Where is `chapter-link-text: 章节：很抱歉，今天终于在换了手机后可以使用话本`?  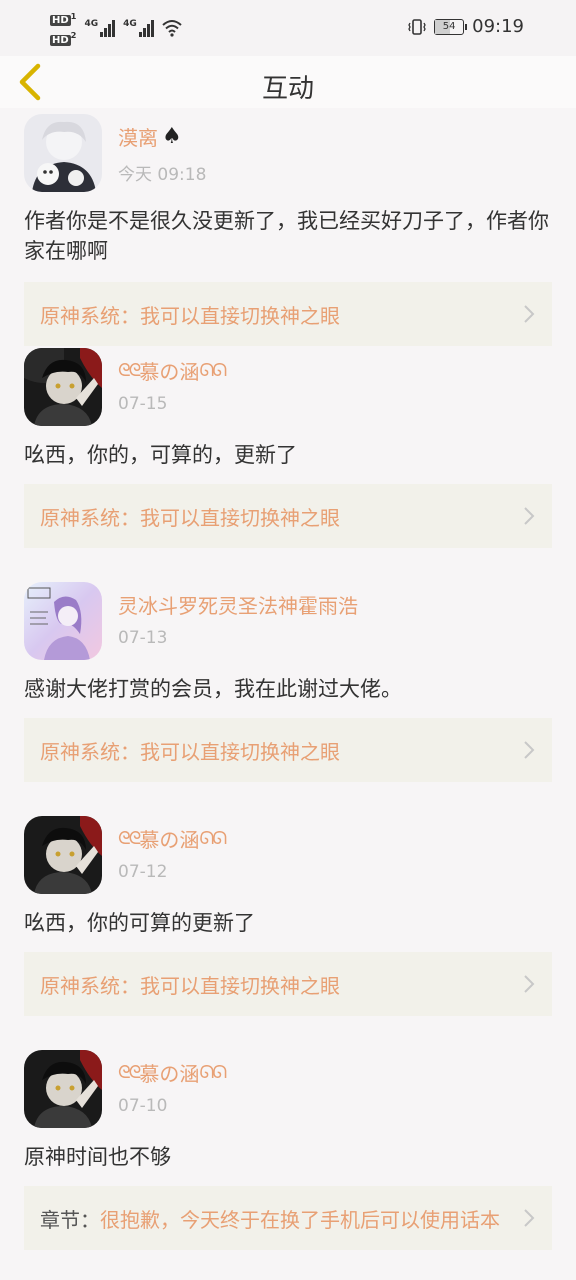
chapter-link-text: 章节：很抱歉，今天终于在换了手机后可以使用话本 is located at coordinates (270, 1219).